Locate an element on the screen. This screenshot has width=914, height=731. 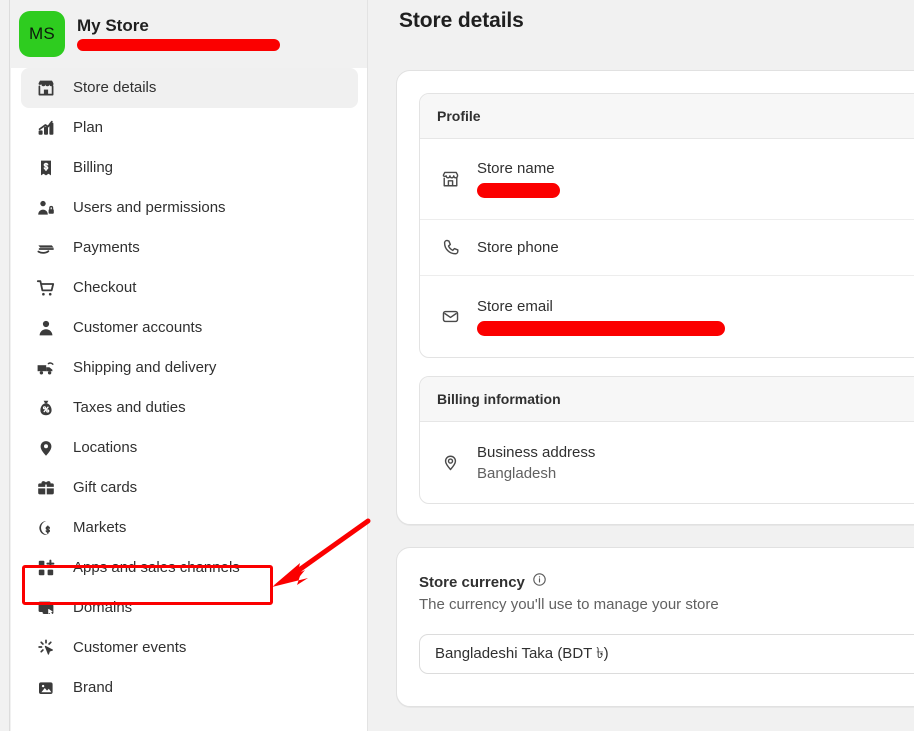
redaction-bar-store-email is located at coordinates (601, 328).